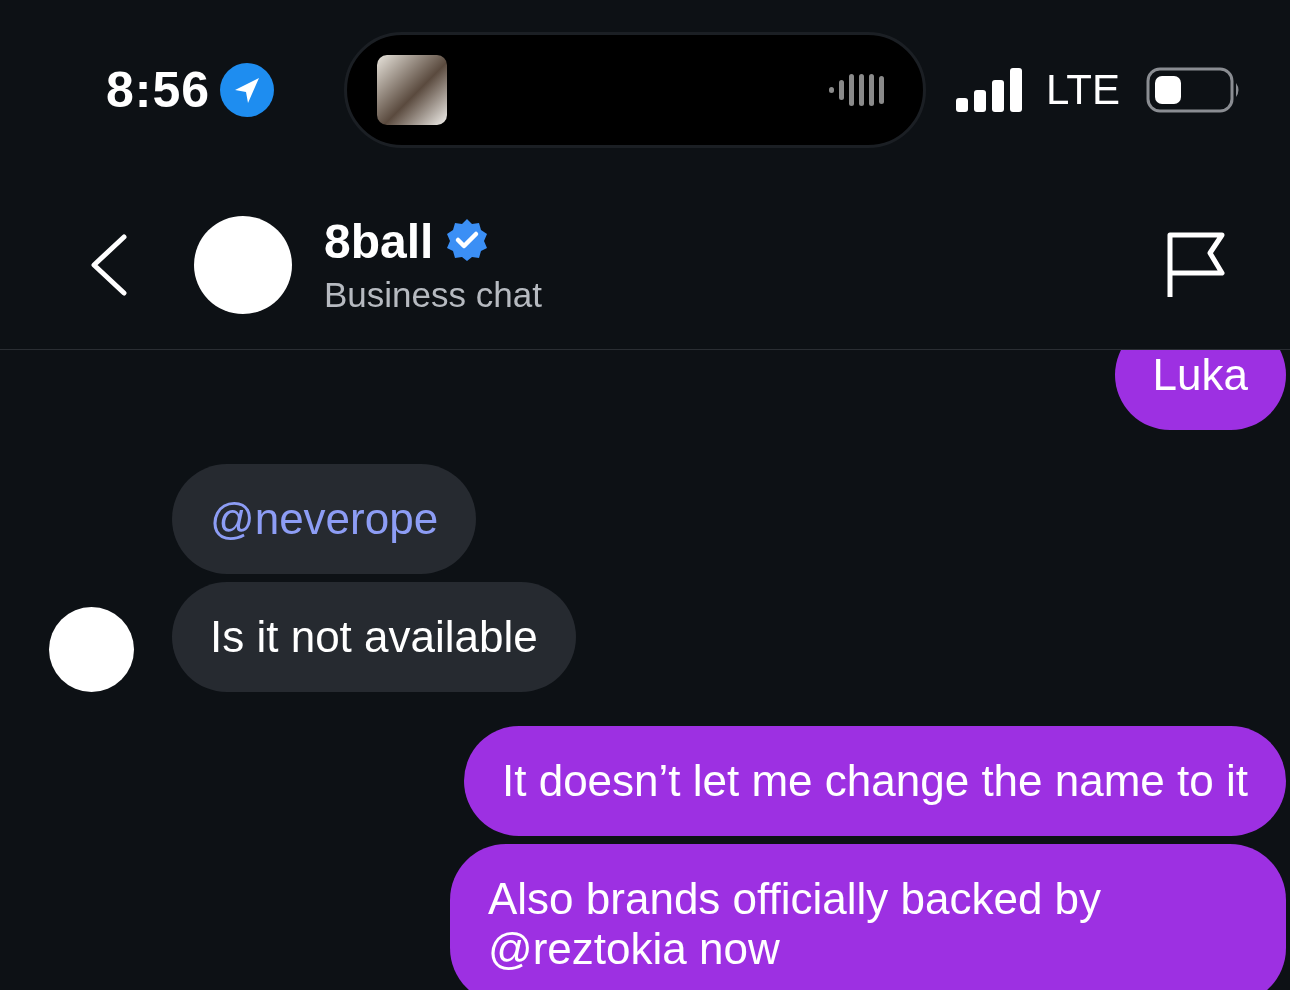  What do you see at coordinates (324, 519) in the screenshot?
I see `mention-message-bubble: @neverope` at bounding box center [324, 519].